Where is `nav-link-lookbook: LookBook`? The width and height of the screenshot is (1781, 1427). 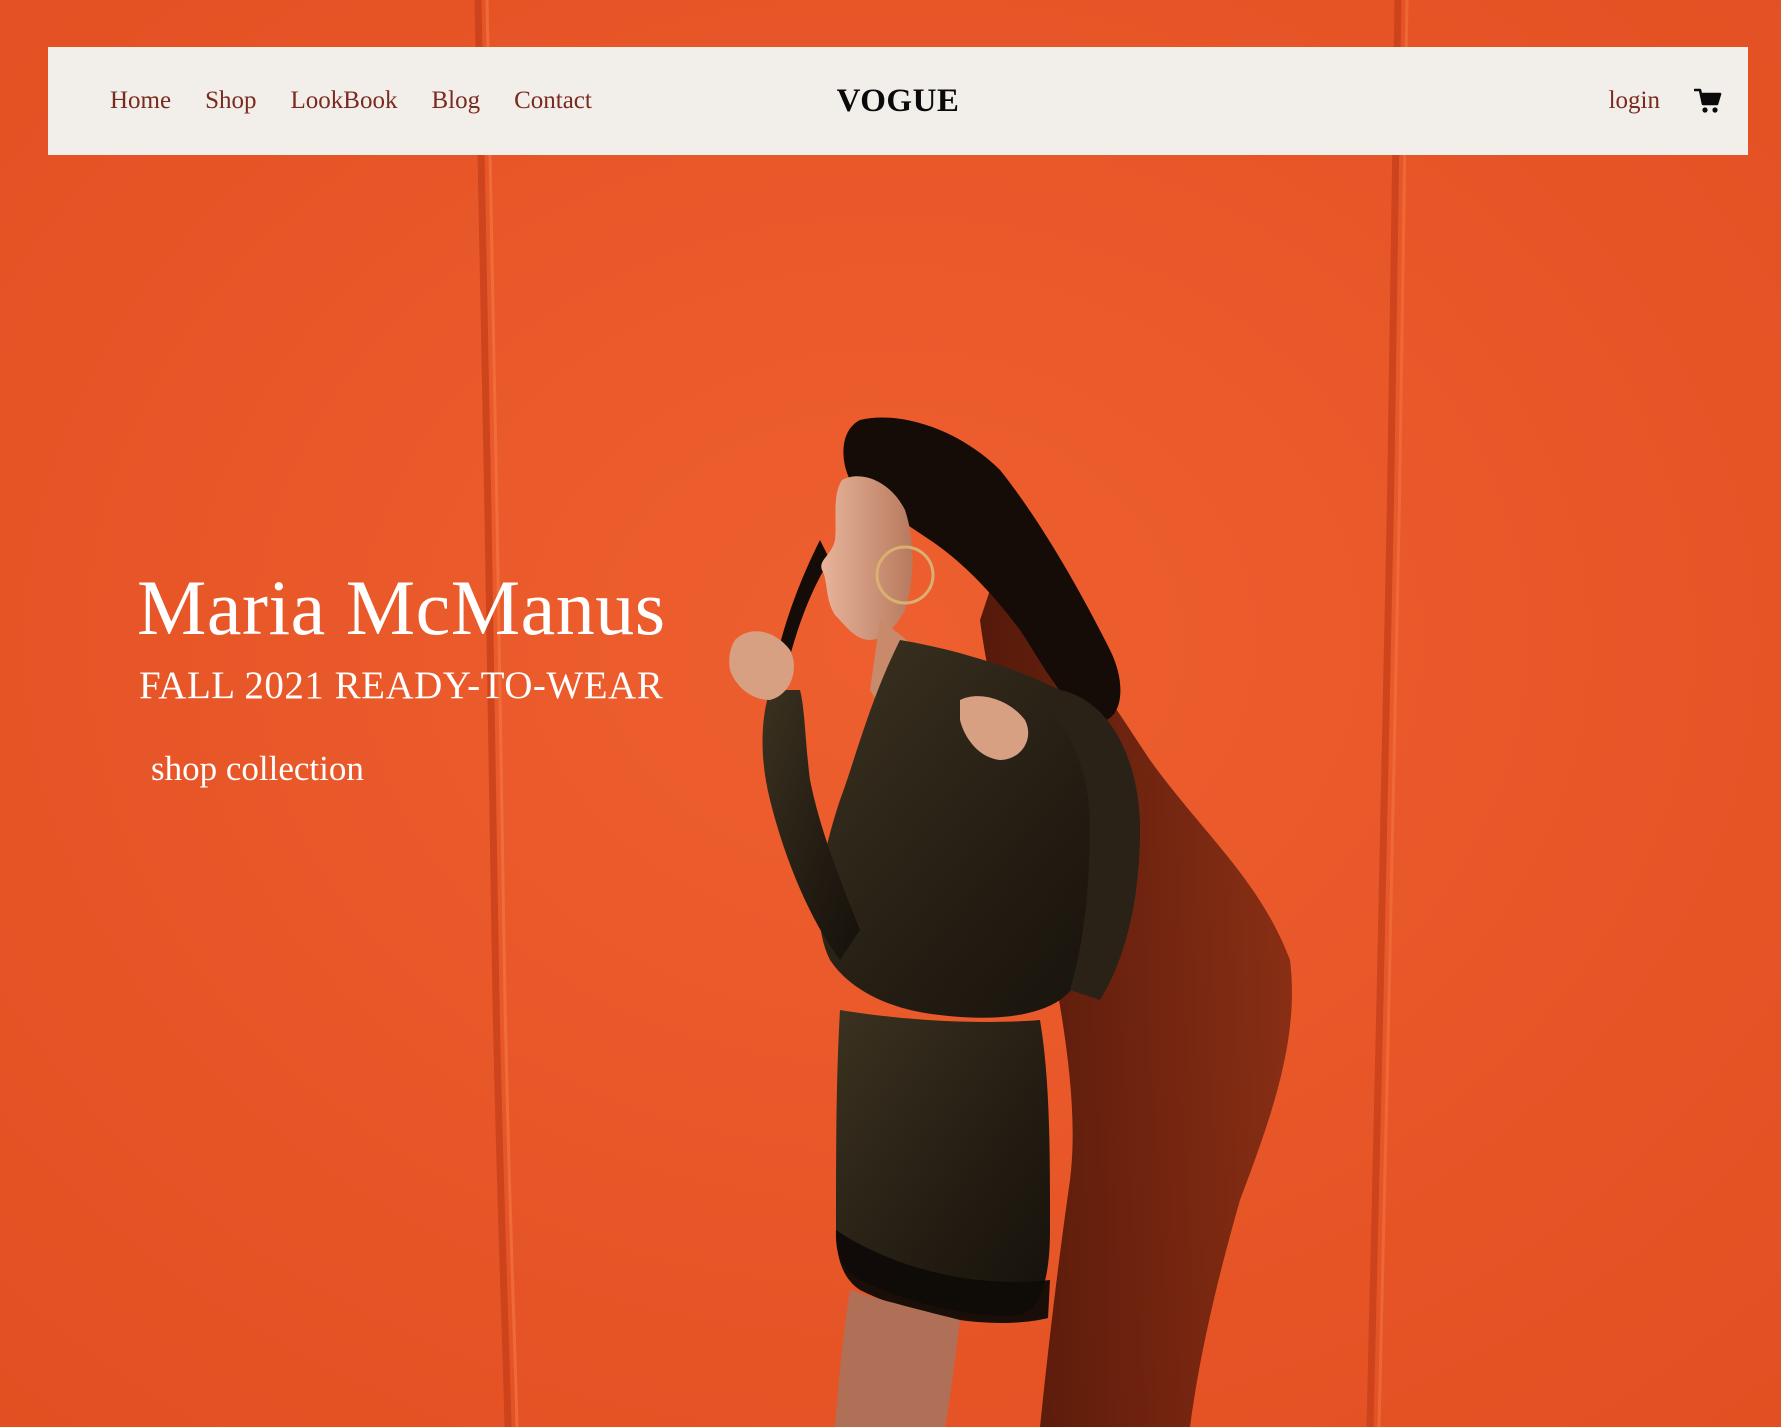 nav-link-lookbook: LookBook is located at coordinates (344, 101).